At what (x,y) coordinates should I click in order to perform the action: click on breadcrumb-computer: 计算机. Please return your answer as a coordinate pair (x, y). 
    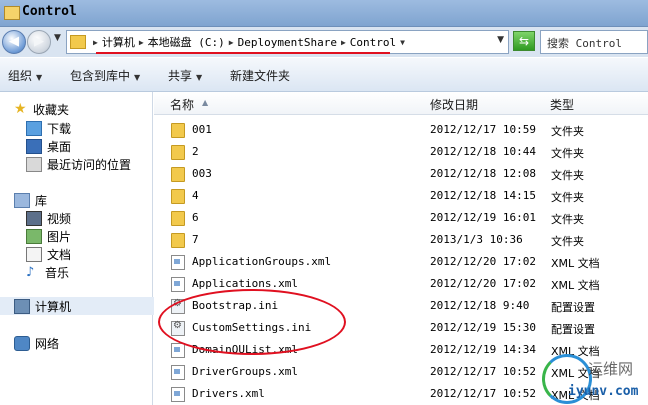
    Looking at the image, I should click on (118, 42).